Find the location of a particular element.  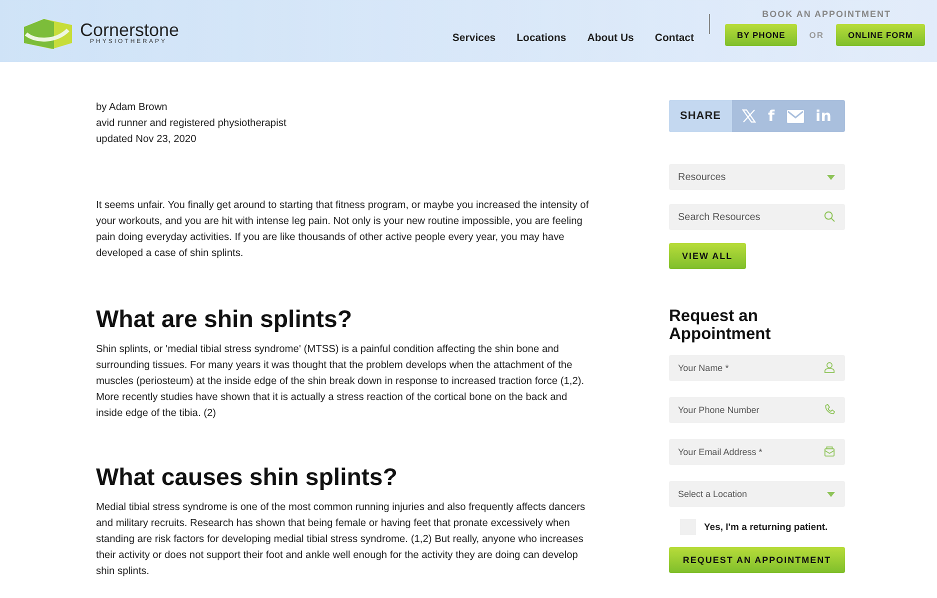

nav-link: Locations is located at coordinates (541, 38).